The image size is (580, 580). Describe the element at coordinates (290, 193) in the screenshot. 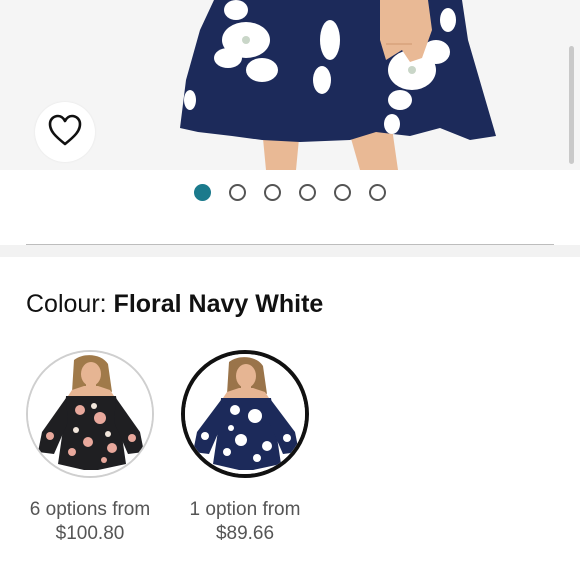

I see `carousel-dots` at that location.